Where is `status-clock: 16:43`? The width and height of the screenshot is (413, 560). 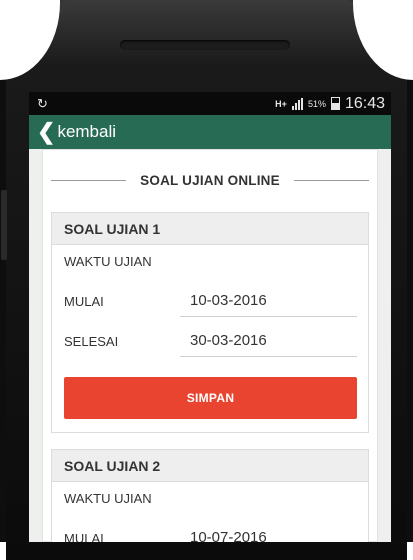
status-clock: 16:43 is located at coordinates (364, 103).